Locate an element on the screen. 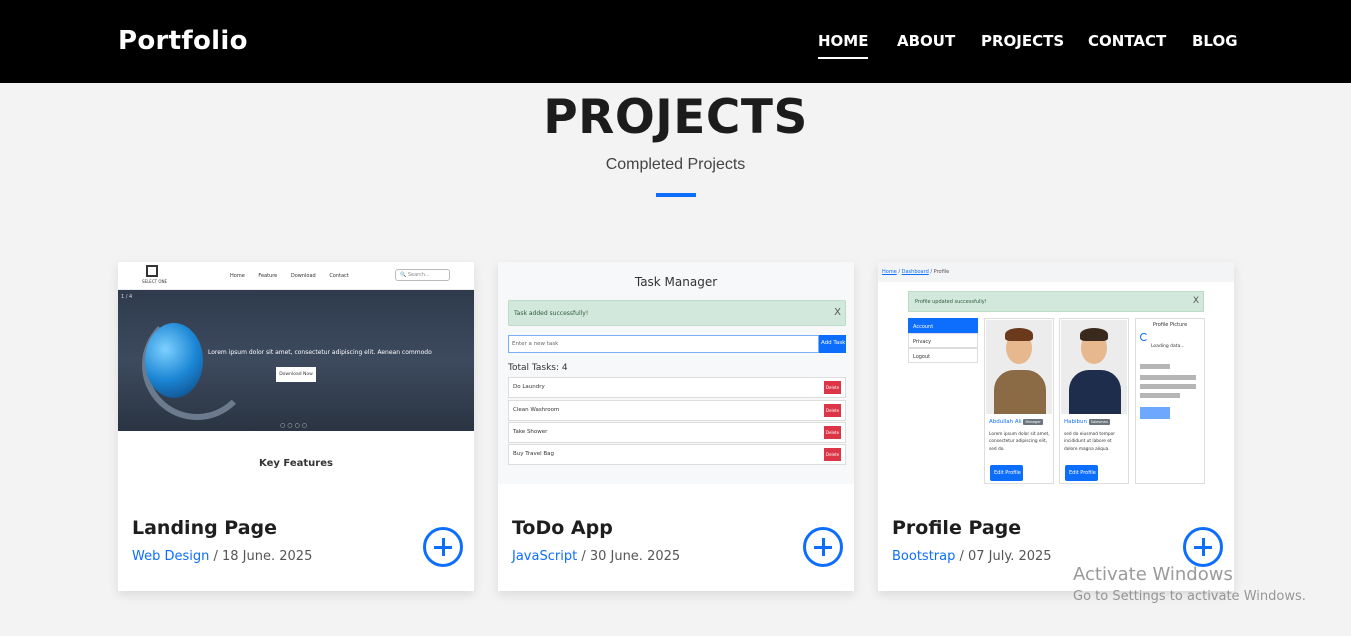 This screenshot has height=636, width=1351. menu-item: Account is located at coordinates (943, 325).